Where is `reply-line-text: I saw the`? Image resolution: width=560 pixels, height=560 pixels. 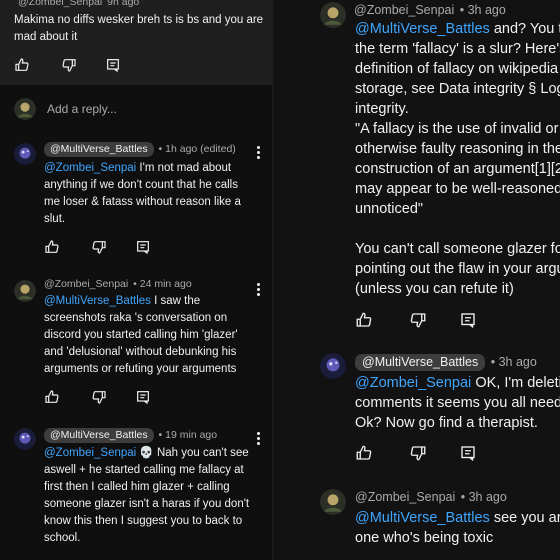 reply-line-text: I saw the is located at coordinates (175, 301).